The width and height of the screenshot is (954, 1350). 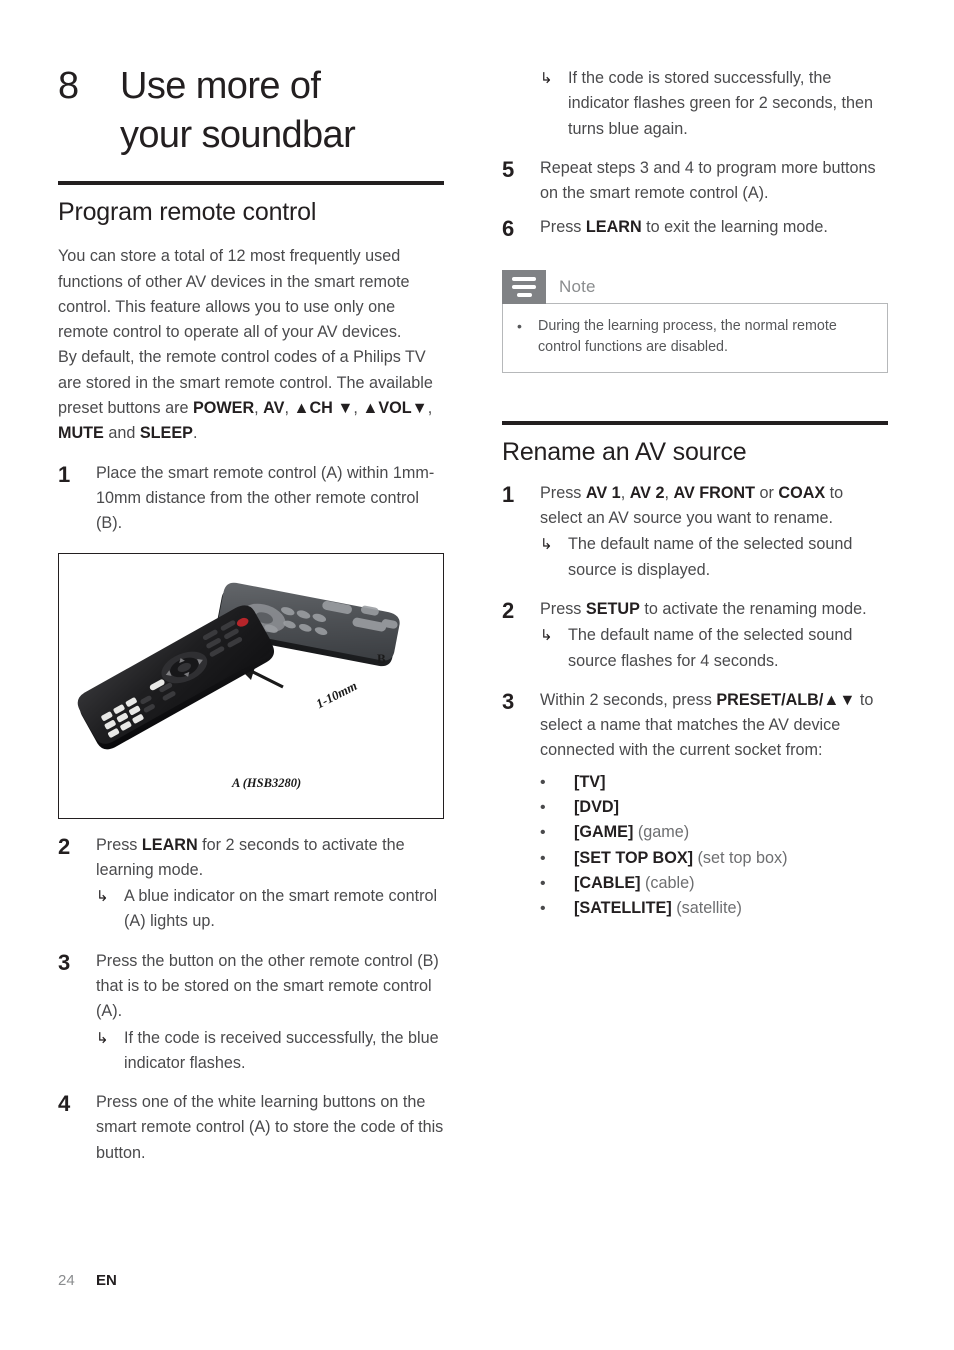 I want to click on source-name-cable: [CABLE] (cable), so click(x=731, y=883).